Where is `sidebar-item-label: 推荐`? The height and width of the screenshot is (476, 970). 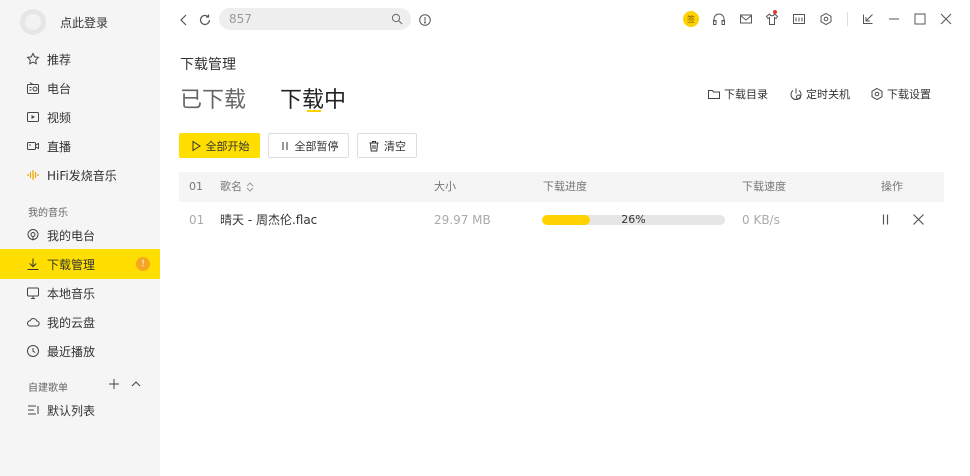
sidebar-item-label: 推荐 is located at coordinates (59, 59).